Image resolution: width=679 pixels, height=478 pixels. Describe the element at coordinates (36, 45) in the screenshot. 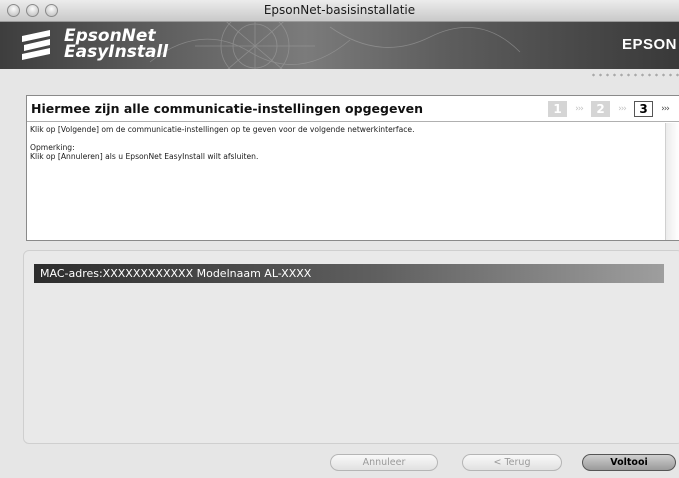

I see `epsonnet-logo-icon` at that location.